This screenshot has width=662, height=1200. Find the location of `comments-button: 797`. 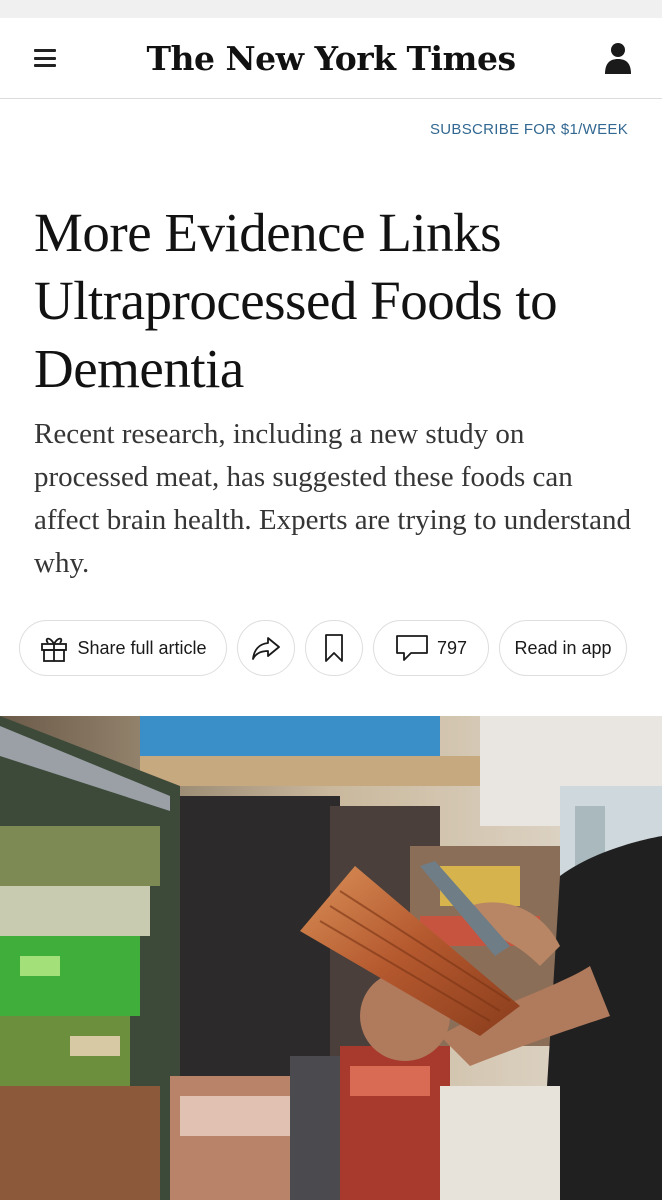

comments-button: 797 is located at coordinates (431, 648).